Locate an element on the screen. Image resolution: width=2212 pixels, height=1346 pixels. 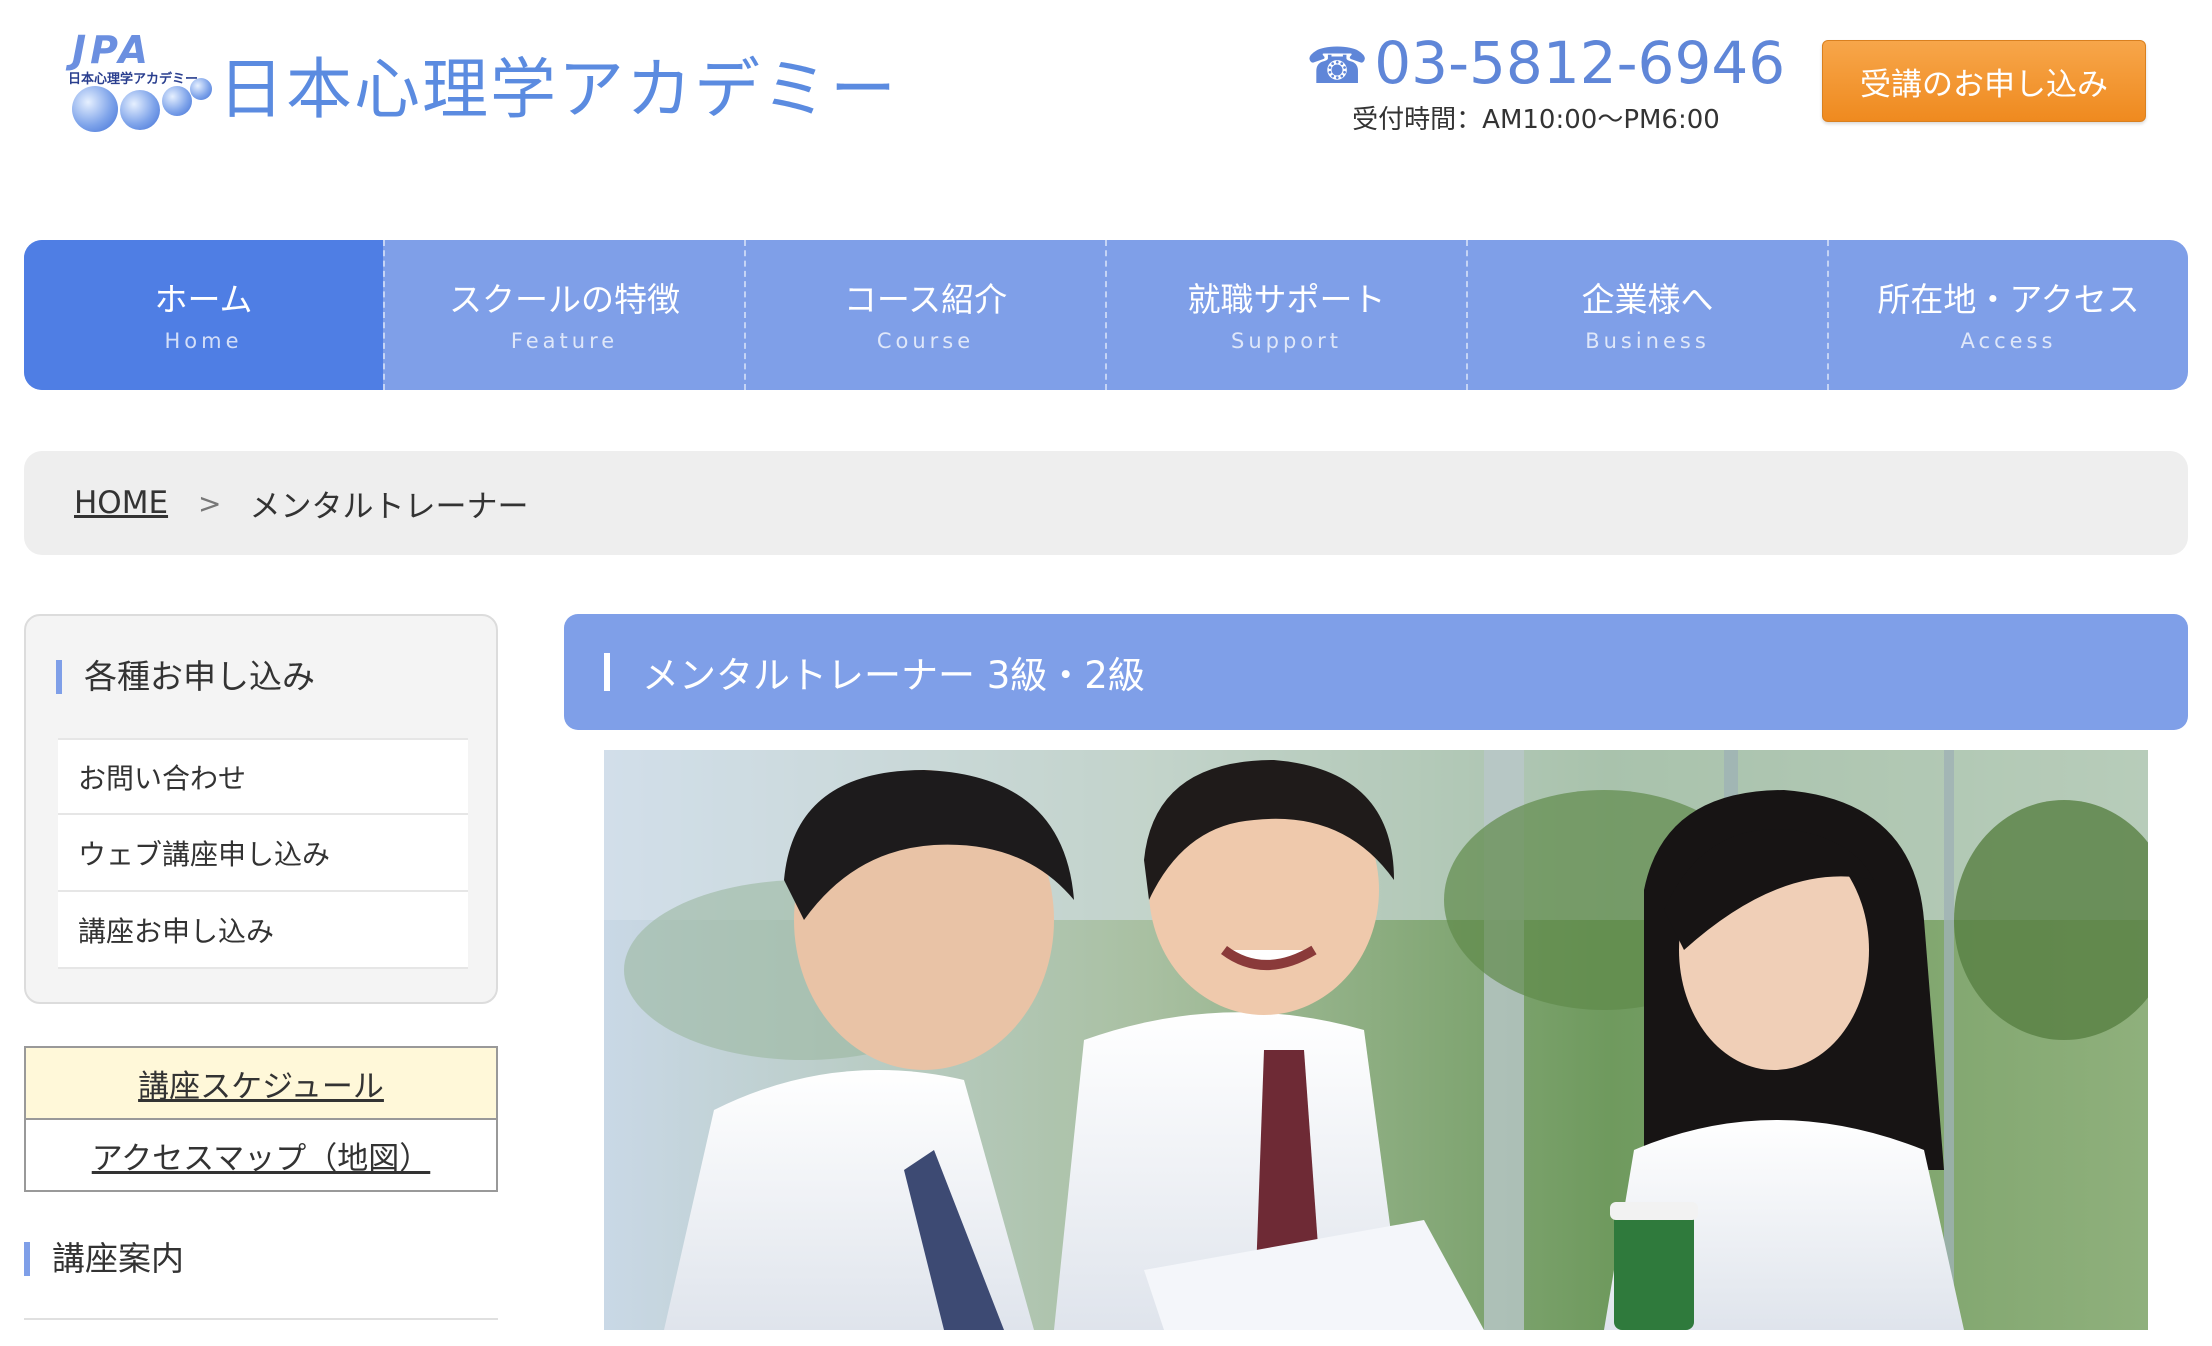
nav-label: 所在地・アクセス is located at coordinates (2008, 299).